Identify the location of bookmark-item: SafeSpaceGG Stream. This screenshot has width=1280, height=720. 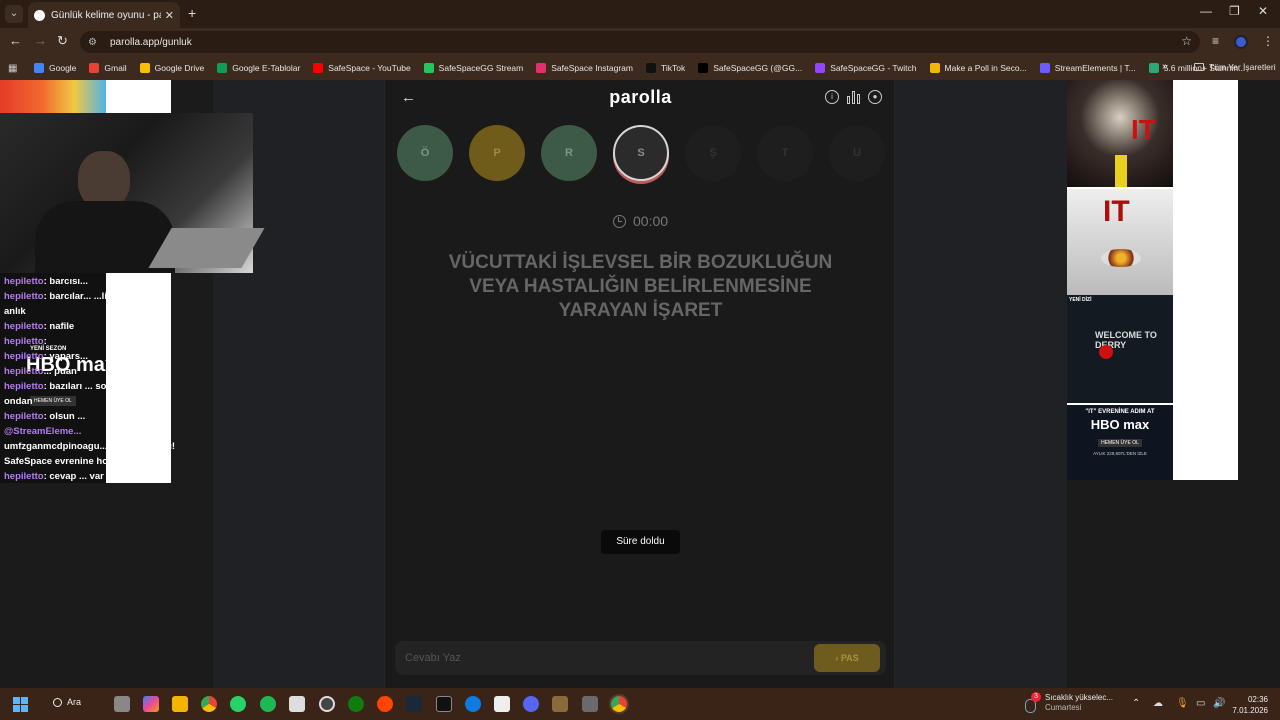
(473, 68).